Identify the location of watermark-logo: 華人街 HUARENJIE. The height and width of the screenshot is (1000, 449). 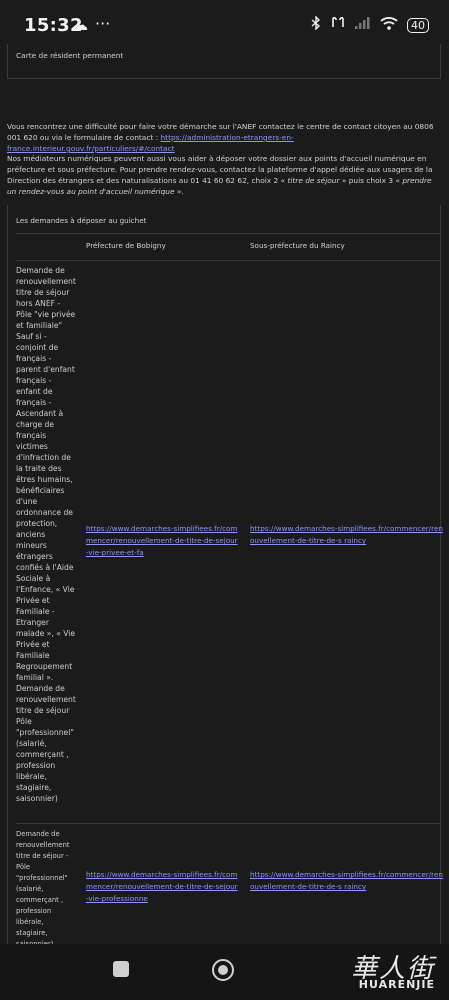
(368, 972).